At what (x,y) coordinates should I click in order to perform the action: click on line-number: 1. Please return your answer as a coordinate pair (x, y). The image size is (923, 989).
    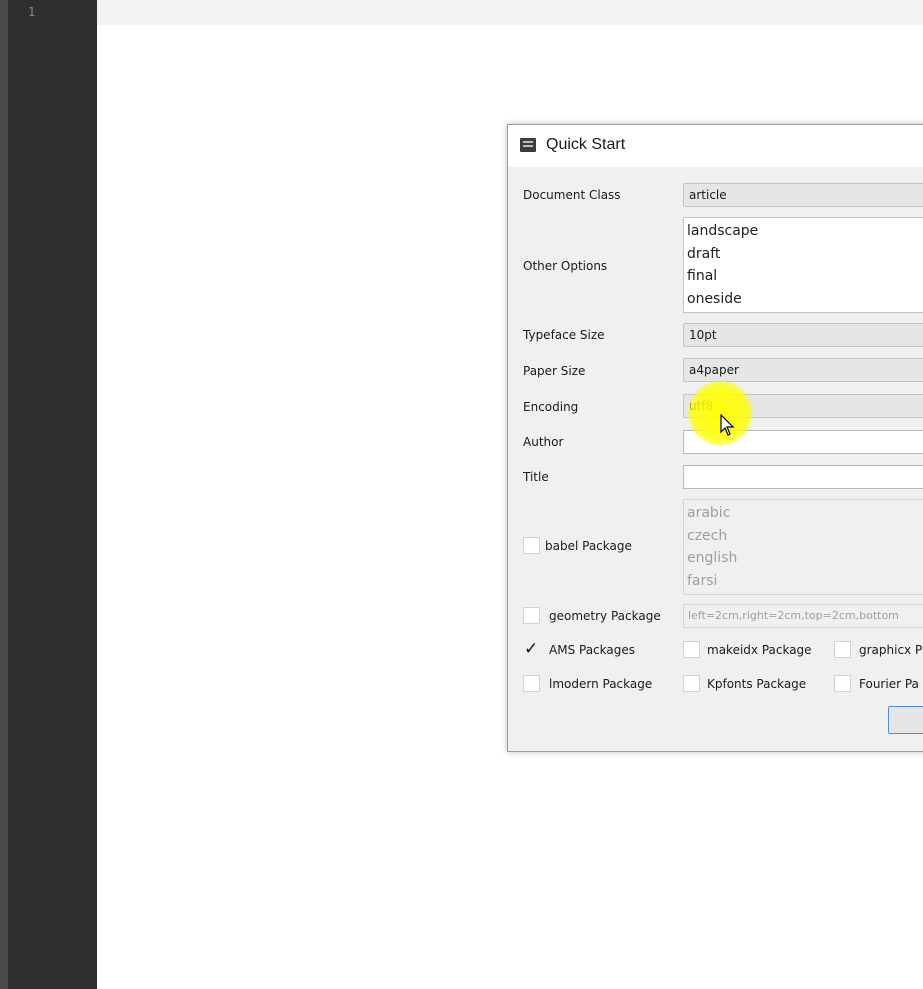
    Looking at the image, I should click on (32, 12).